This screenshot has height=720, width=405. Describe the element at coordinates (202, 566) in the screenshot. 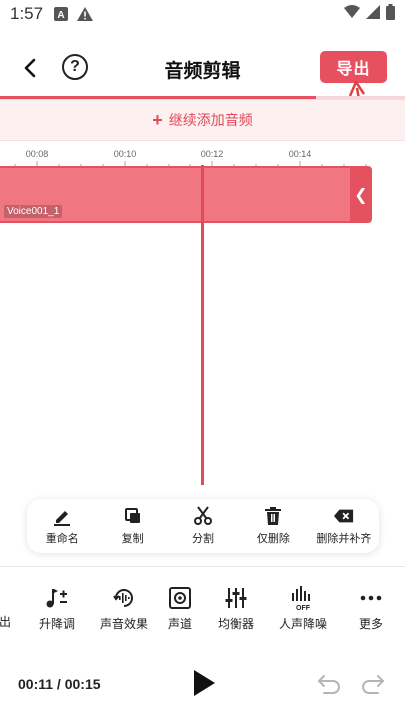

I see `divider` at that location.